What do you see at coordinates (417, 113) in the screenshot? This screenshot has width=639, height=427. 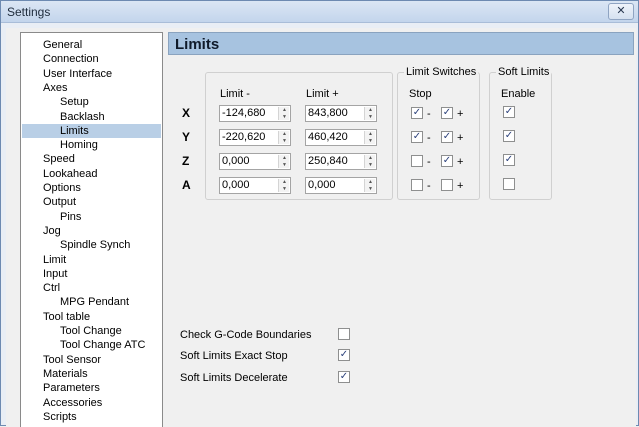 I see `stop-minus-checkbox-x: ✓` at bounding box center [417, 113].